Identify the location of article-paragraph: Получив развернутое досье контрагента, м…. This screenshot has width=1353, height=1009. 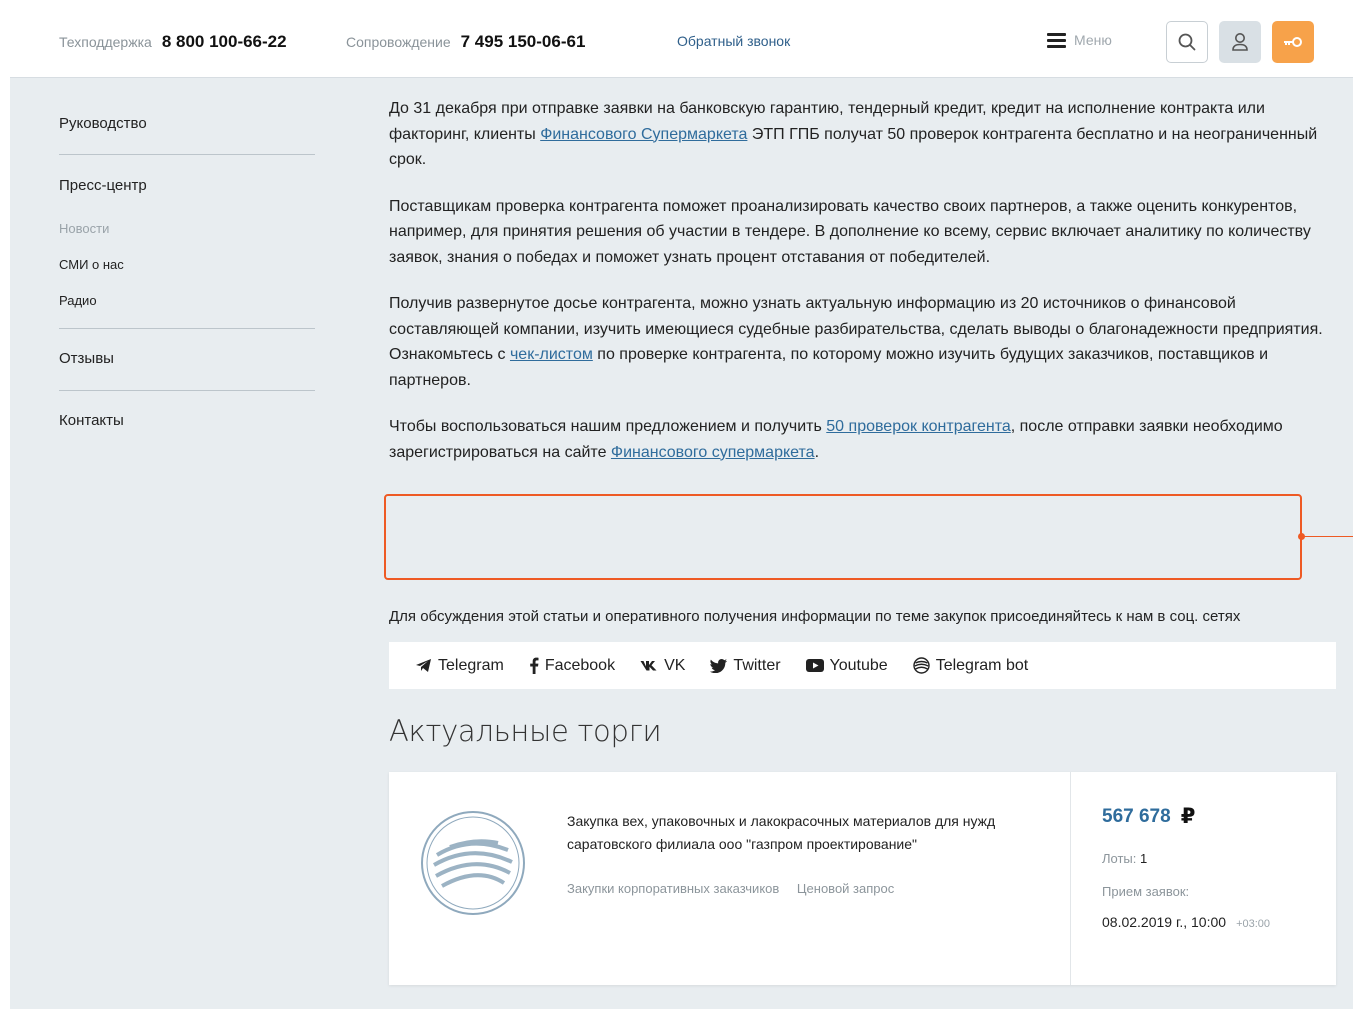
(856, 342).